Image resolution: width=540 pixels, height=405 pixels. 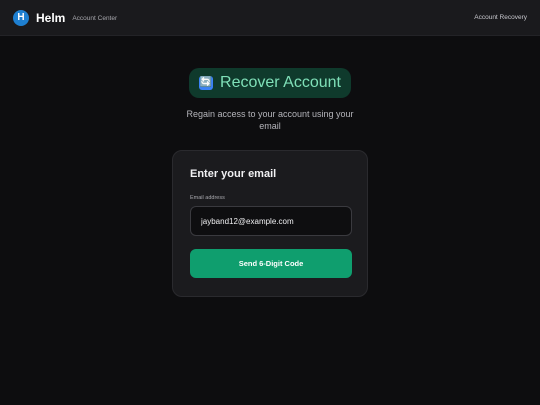 What do you see at coordinates (233, 174) in the screenshot?
I see `form-title: Enter your email` at bounding box center [233, 174].